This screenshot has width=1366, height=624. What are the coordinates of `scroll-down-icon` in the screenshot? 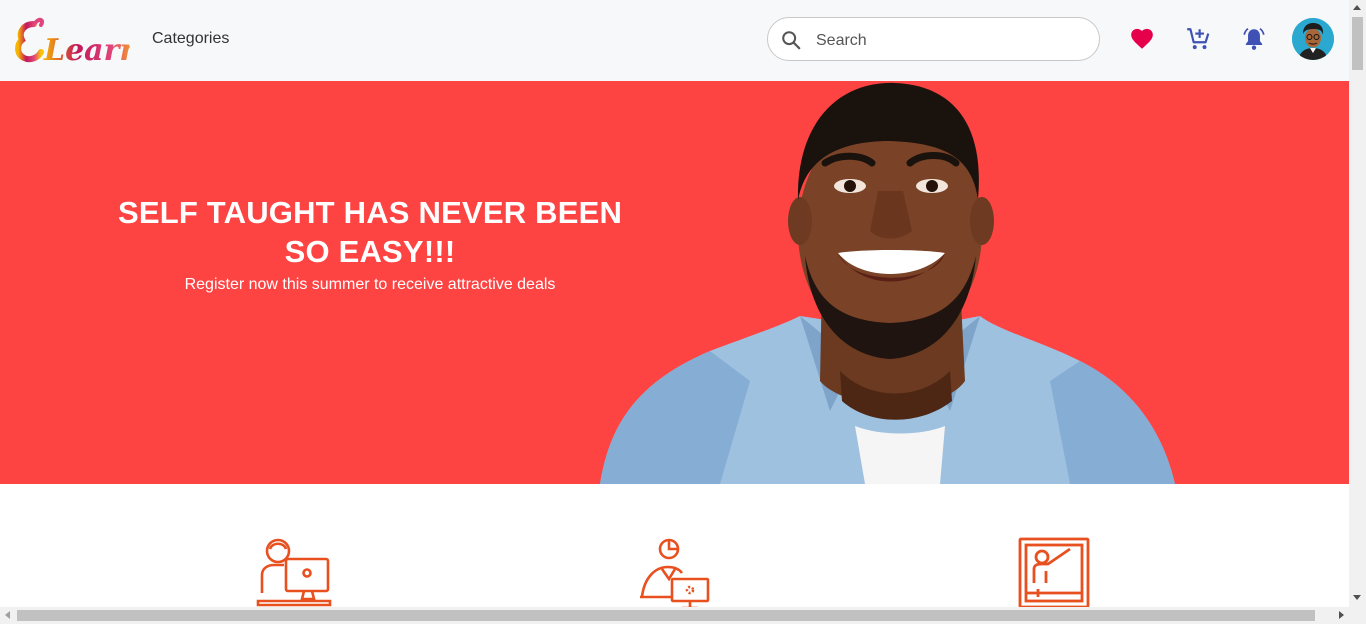 It's located at (1357, 597).